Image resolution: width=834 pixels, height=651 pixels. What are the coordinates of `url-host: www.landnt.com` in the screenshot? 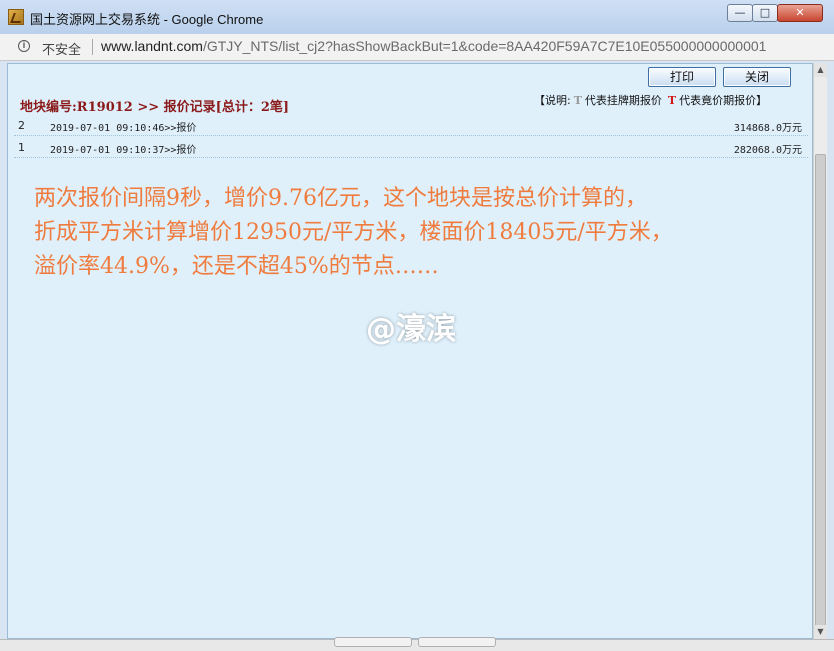 It's located at (152, 46).